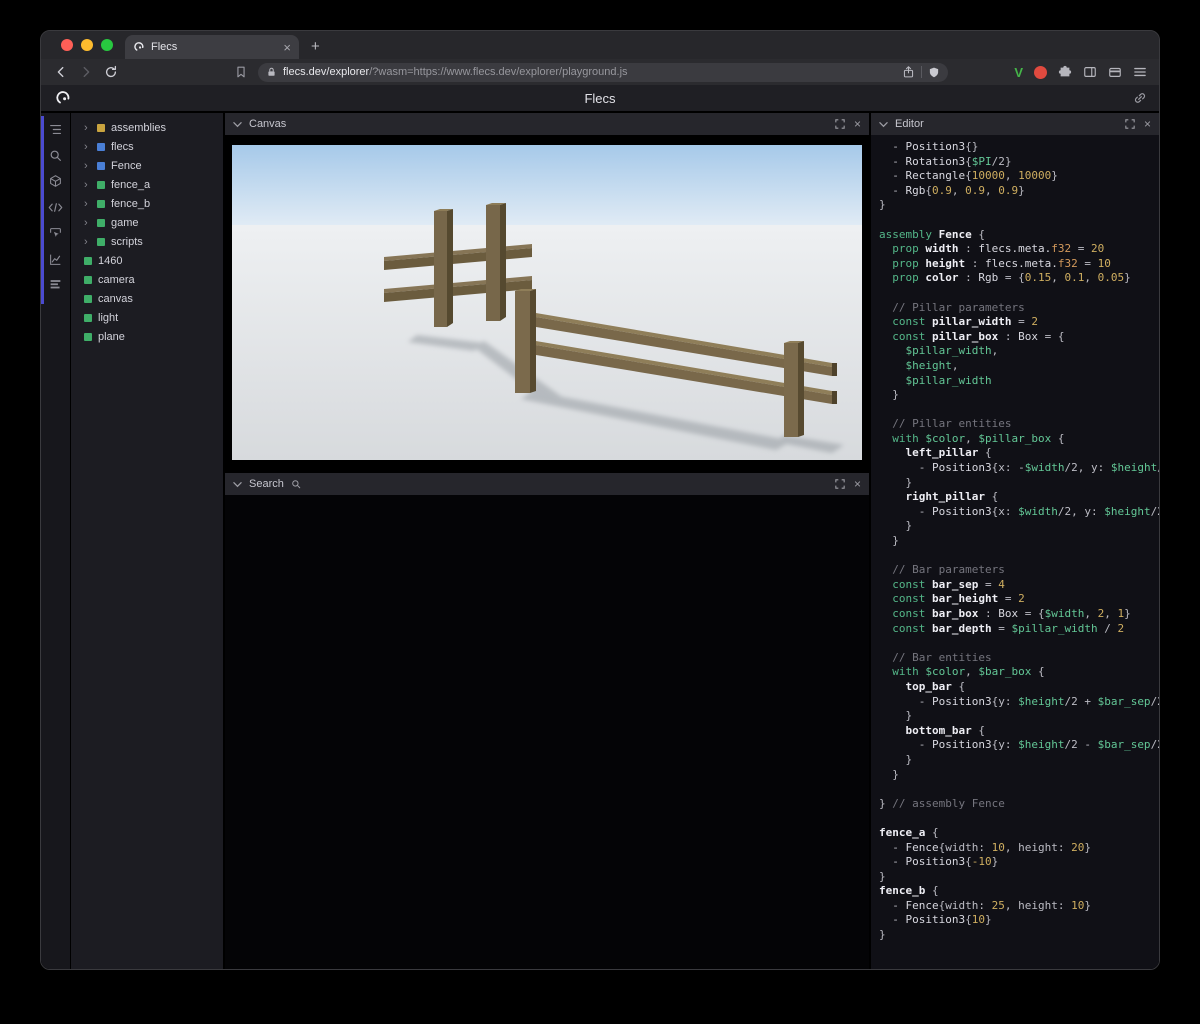  Describe the element at coordinates (1018, 72) in the screenshot. I see `extension-v-icon: V` at that location.